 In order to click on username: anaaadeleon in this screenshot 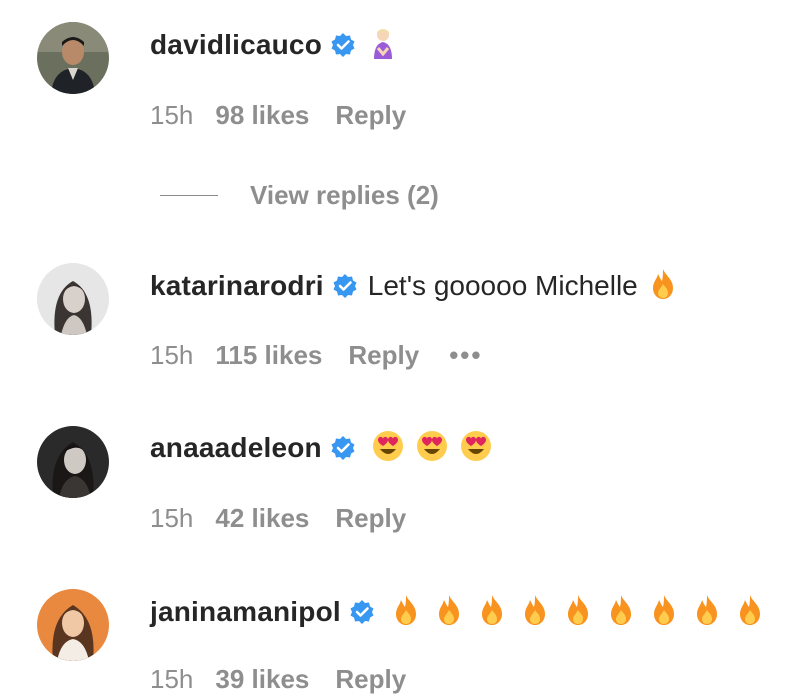, I will do `click(236, 448)`.